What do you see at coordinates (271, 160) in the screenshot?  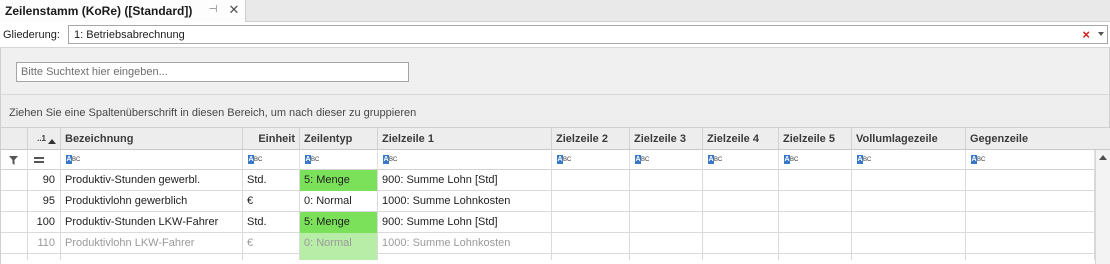 I see `filter-einheit-cell: A BC` at bounding box center [271, 160].